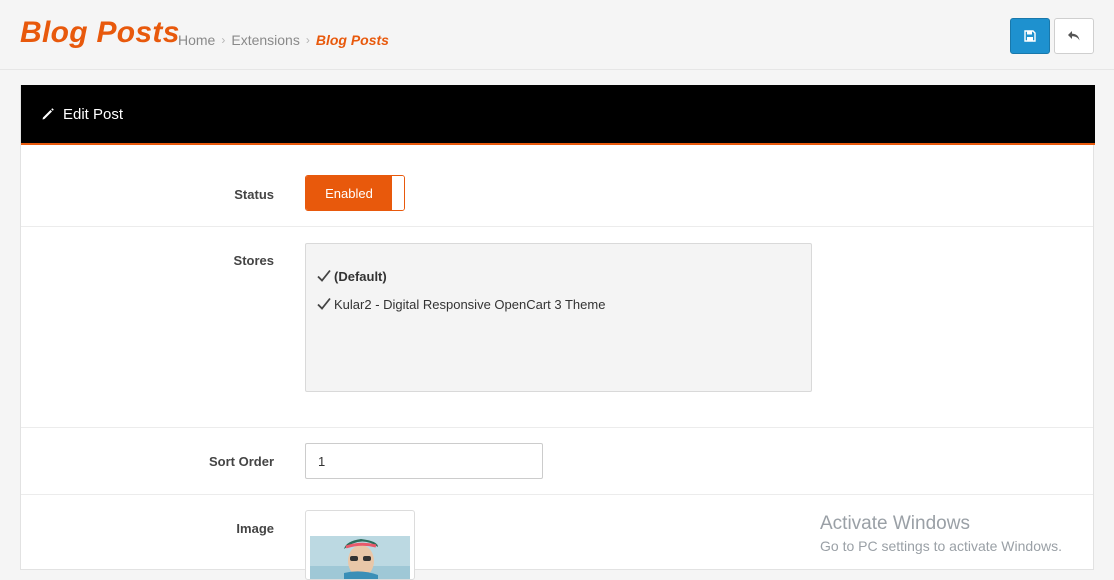  I want to click on sort-order-input, so click(424, 461).